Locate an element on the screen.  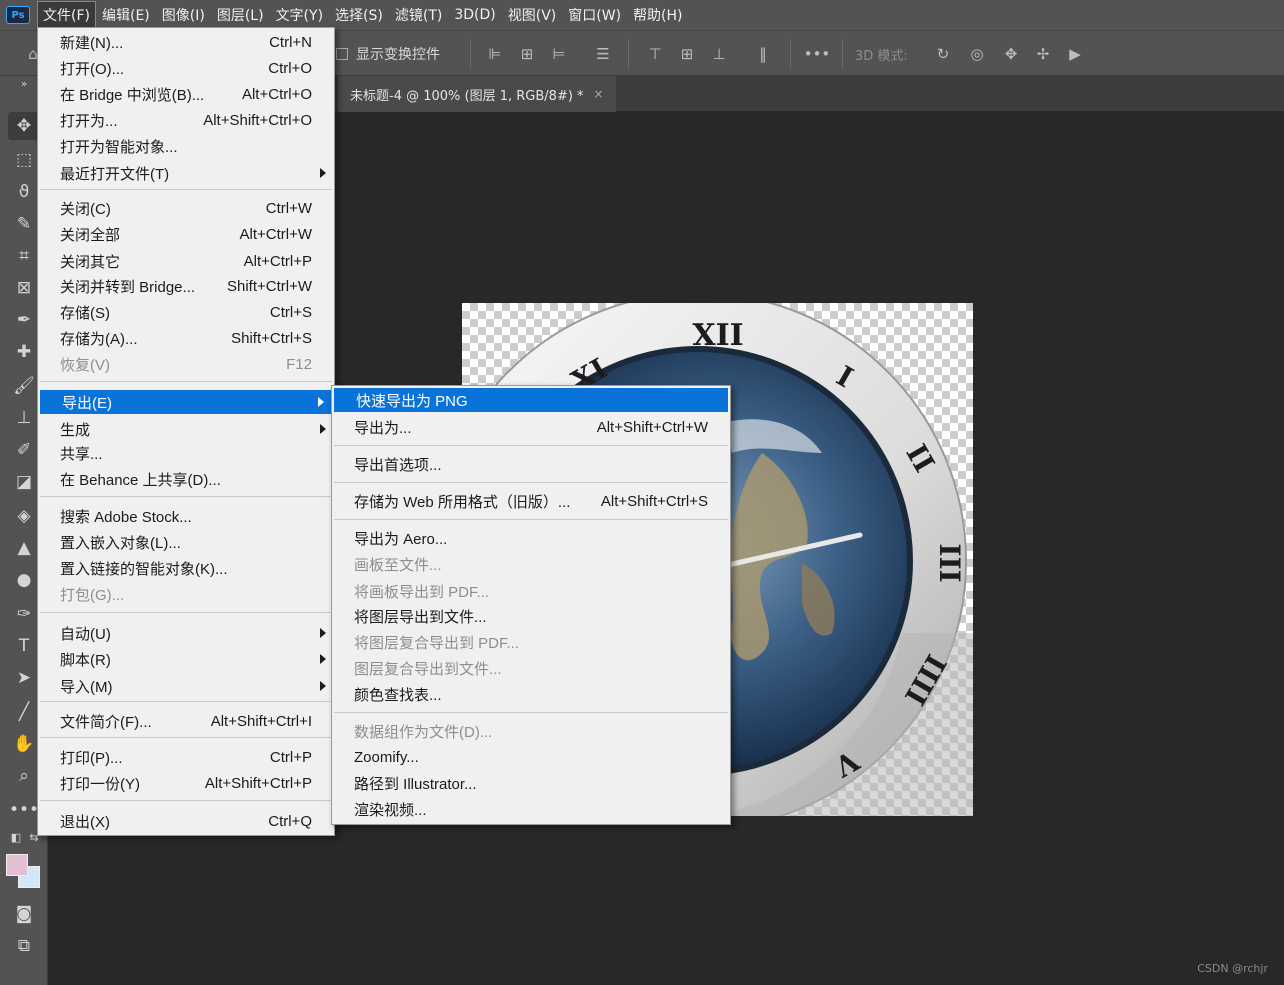
close-icon: × is located at coordinates (599, 94).